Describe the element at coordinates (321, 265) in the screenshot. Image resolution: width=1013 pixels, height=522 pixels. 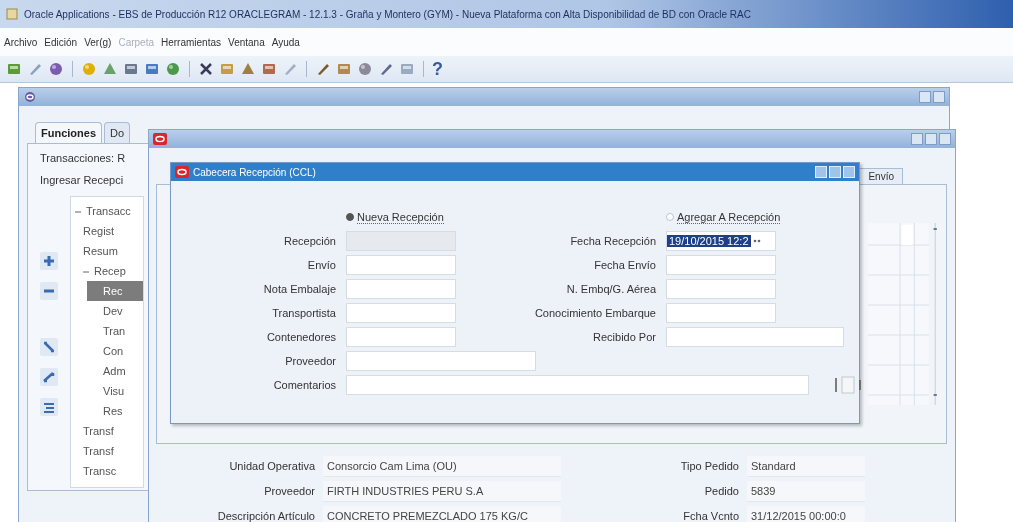
I see `field-label: Envío` at that location.